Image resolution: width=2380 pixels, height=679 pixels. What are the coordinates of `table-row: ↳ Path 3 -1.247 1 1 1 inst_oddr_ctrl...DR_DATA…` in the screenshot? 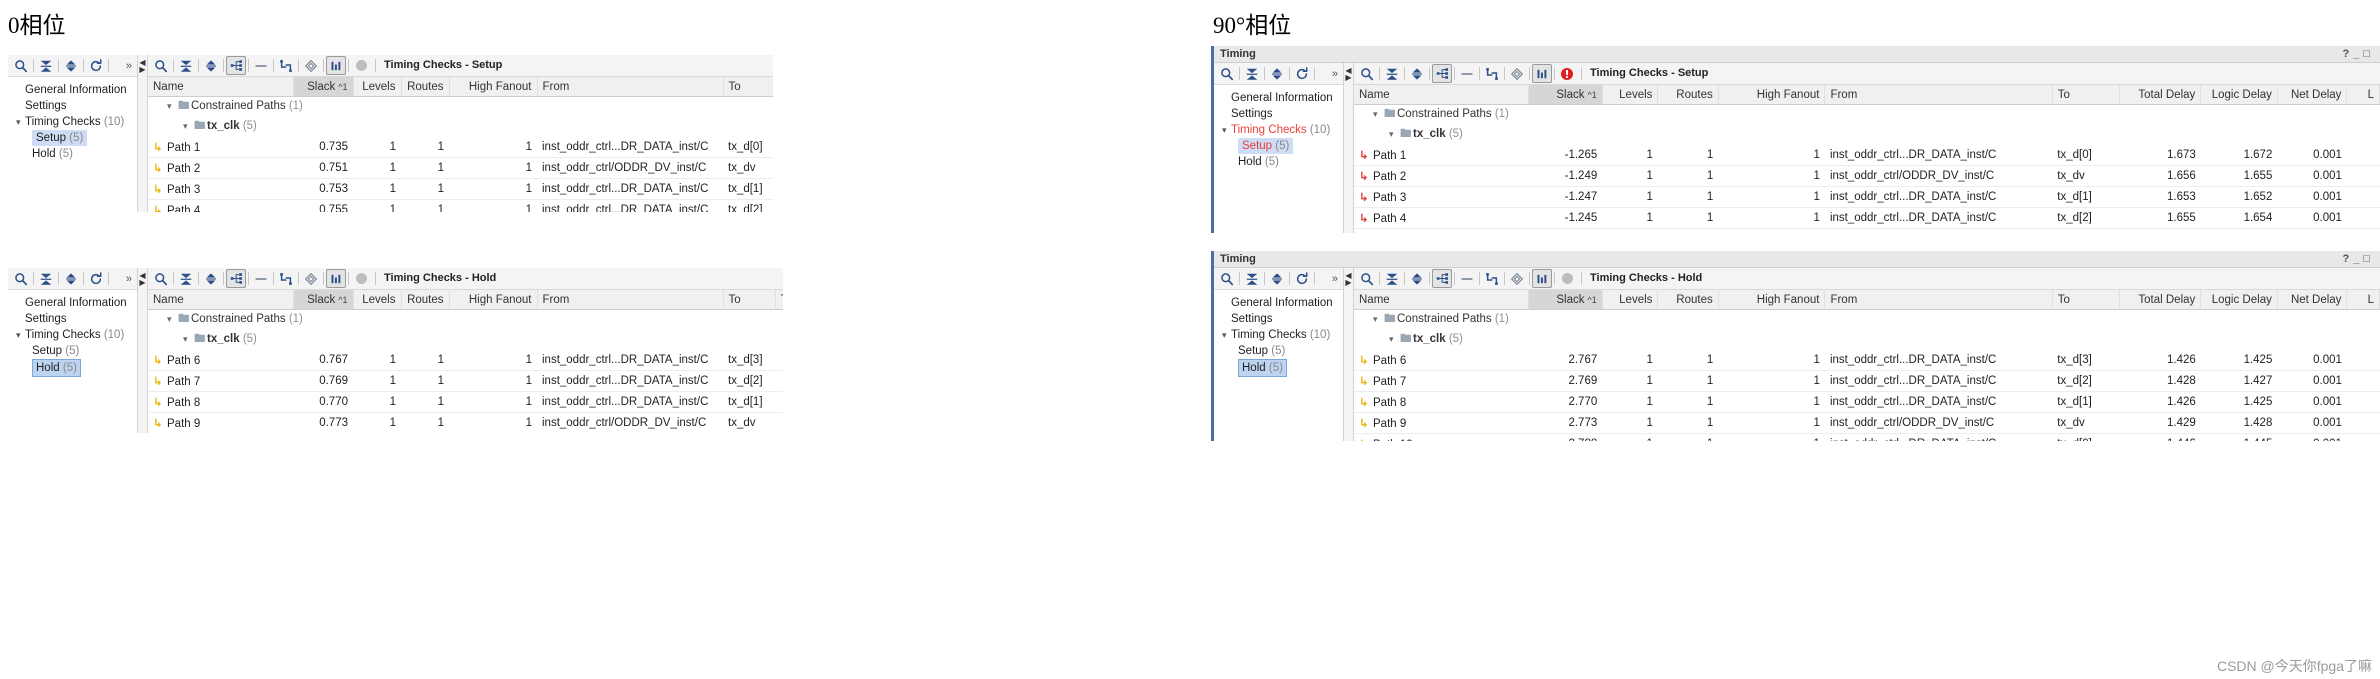 It's located at (1867, 197).